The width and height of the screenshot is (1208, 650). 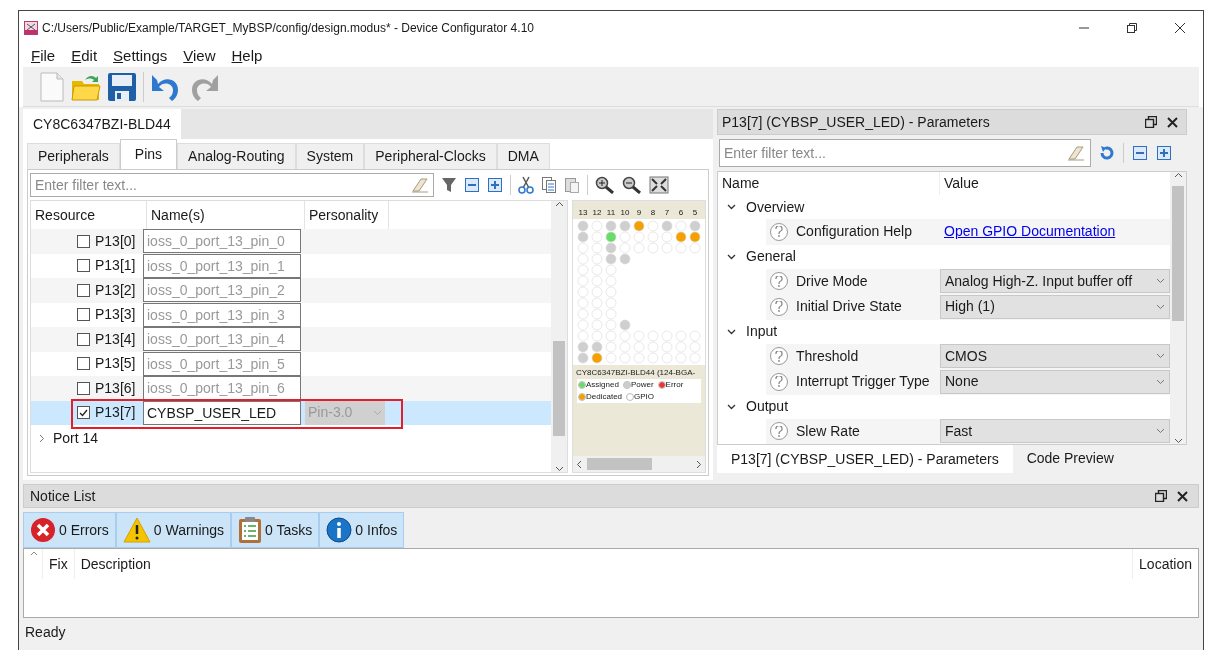 I want to click on table-row: P13[6] ioss_0_port_13_pin_6, so click(x=291, y=388).